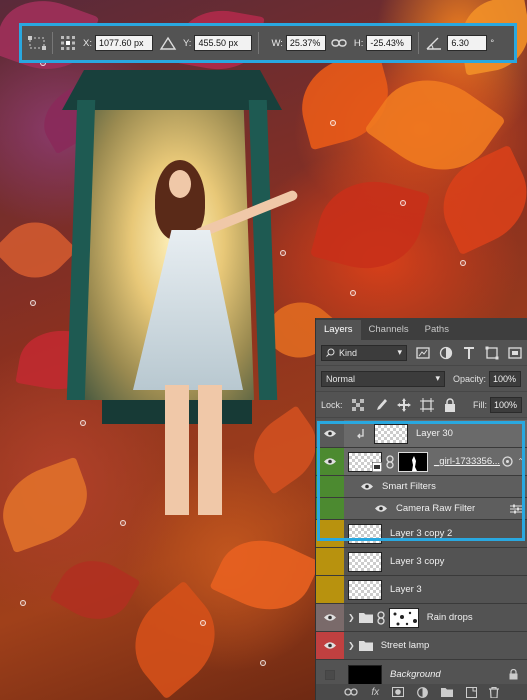 Image resolution: width=527 pixels, height=700 pixels. What do you see at coordinates (494, 692) in the screenshot?
I see `delete-layer-icon` at bounding box center [494, 692].